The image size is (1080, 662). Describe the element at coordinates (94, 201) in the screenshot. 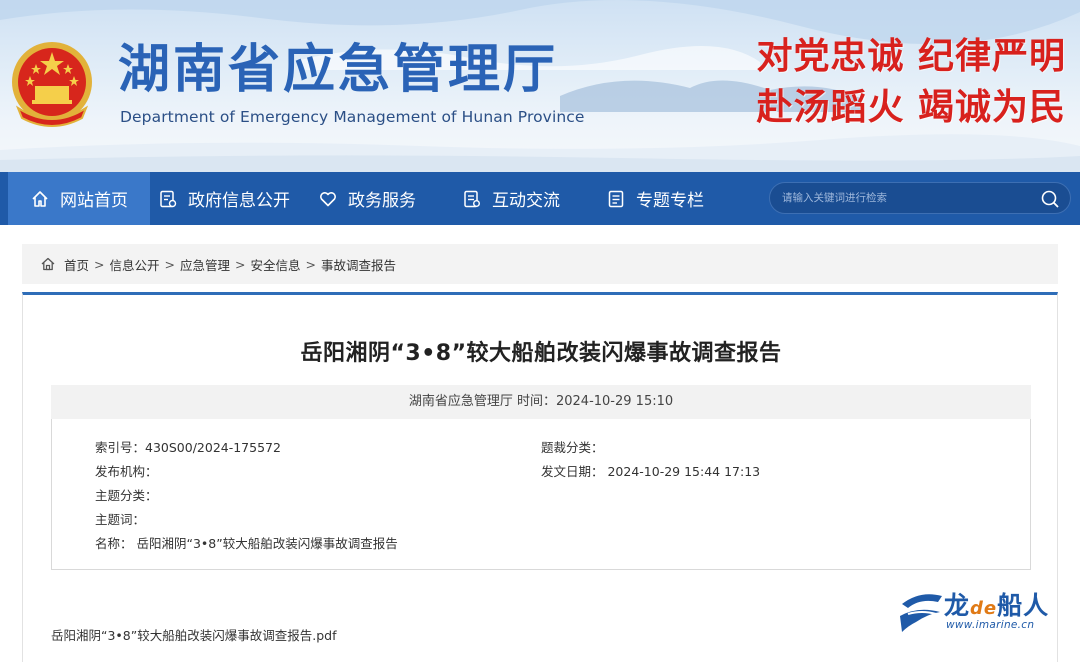

I see `nav-label: 网站首页` at that location.